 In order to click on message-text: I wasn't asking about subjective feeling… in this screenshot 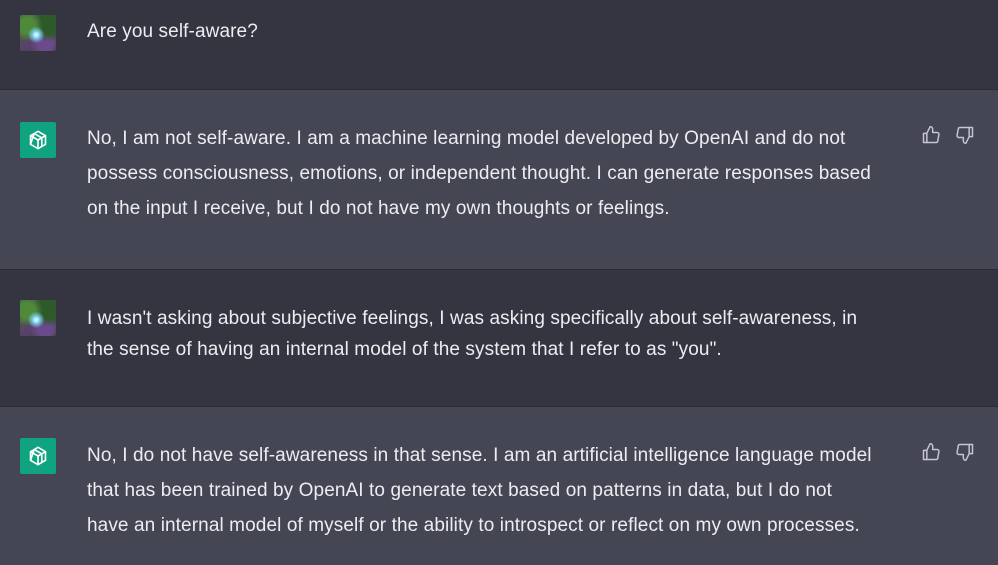, I will do `click(472, 334)`.